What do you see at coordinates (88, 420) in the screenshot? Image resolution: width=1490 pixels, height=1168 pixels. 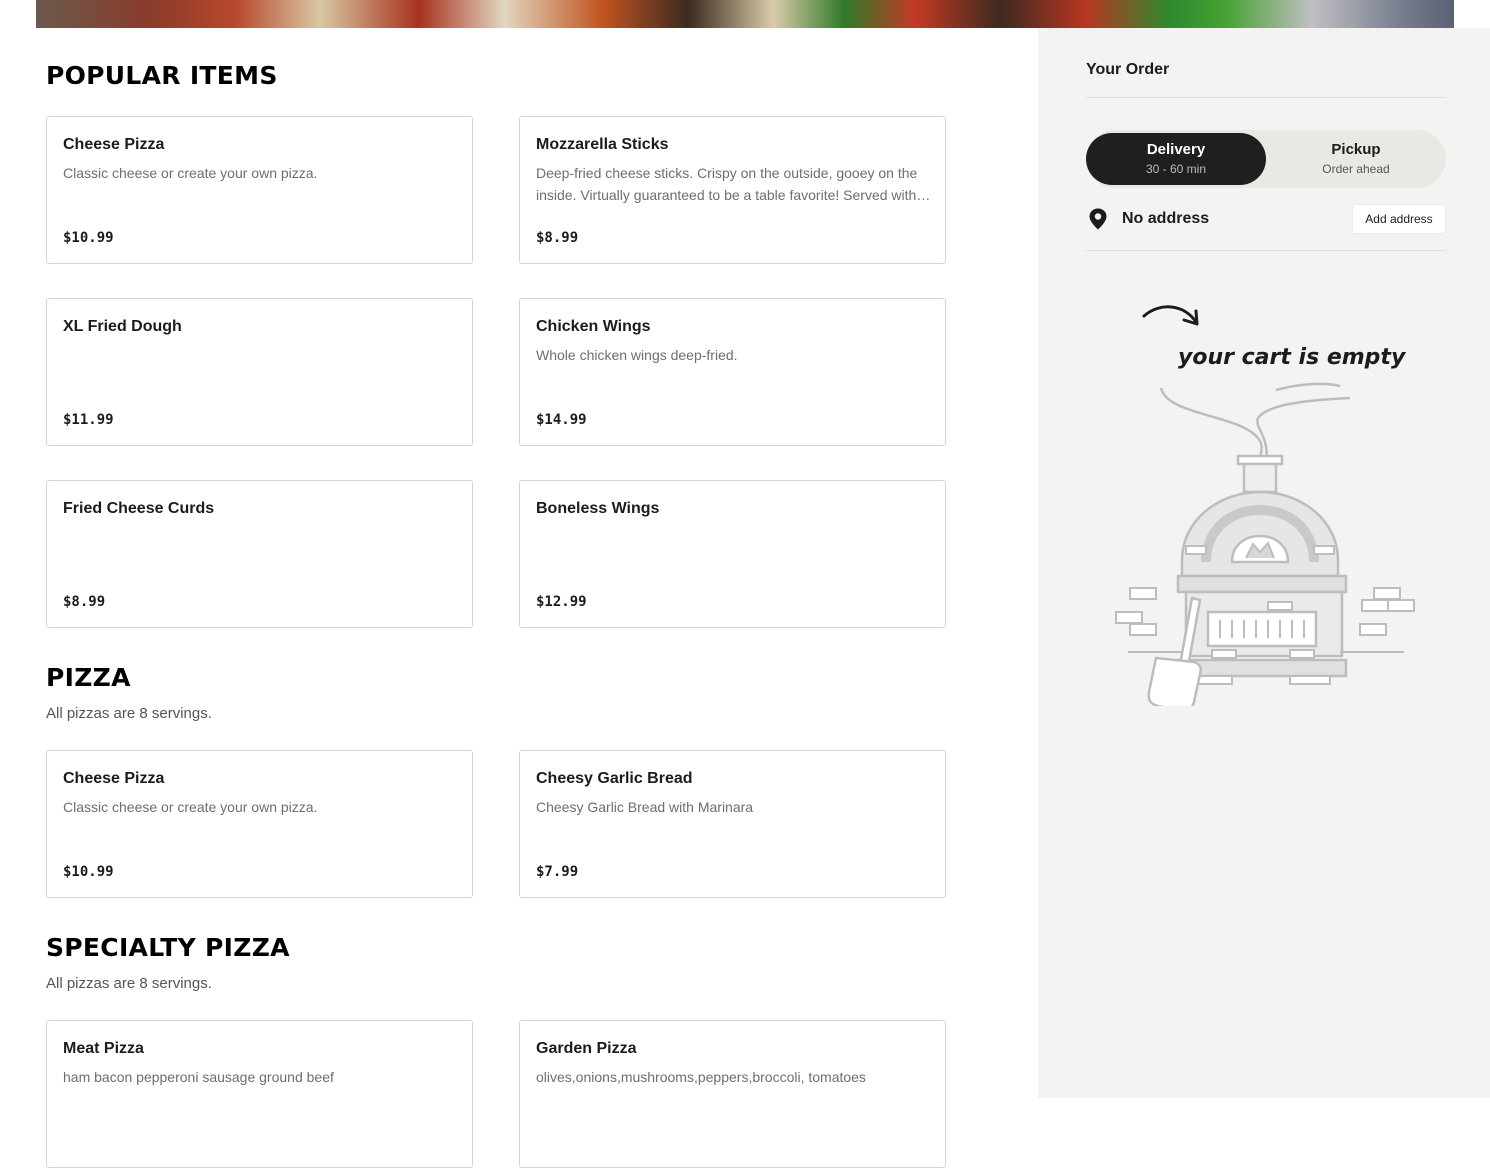 I see `menu-item-price: $11.99` at bounding box center [88, 420].